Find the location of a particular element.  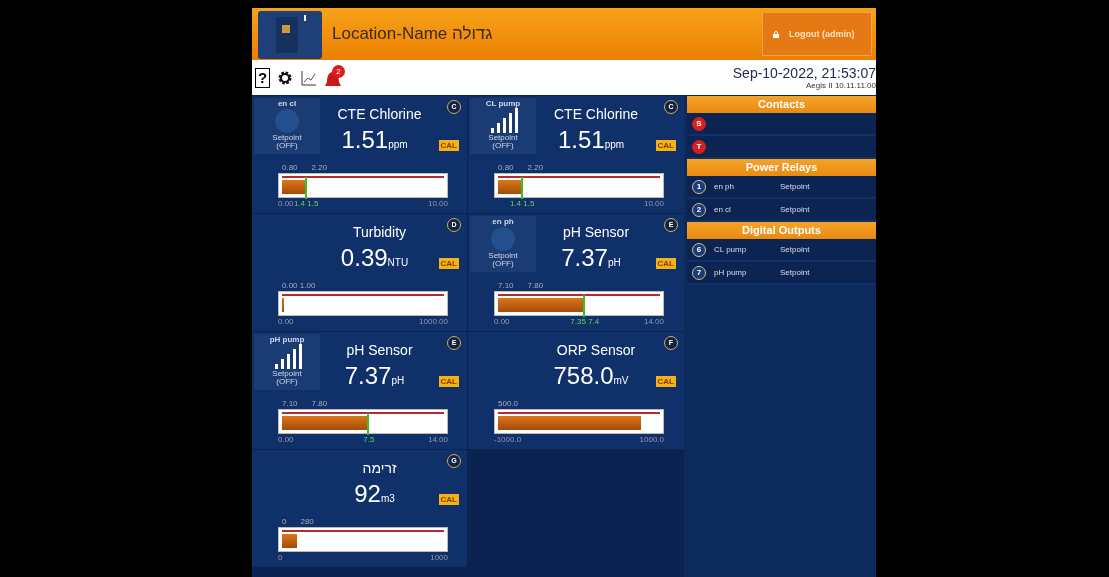

sensor-reading: 92m3 is located at coordinates (374, 494).